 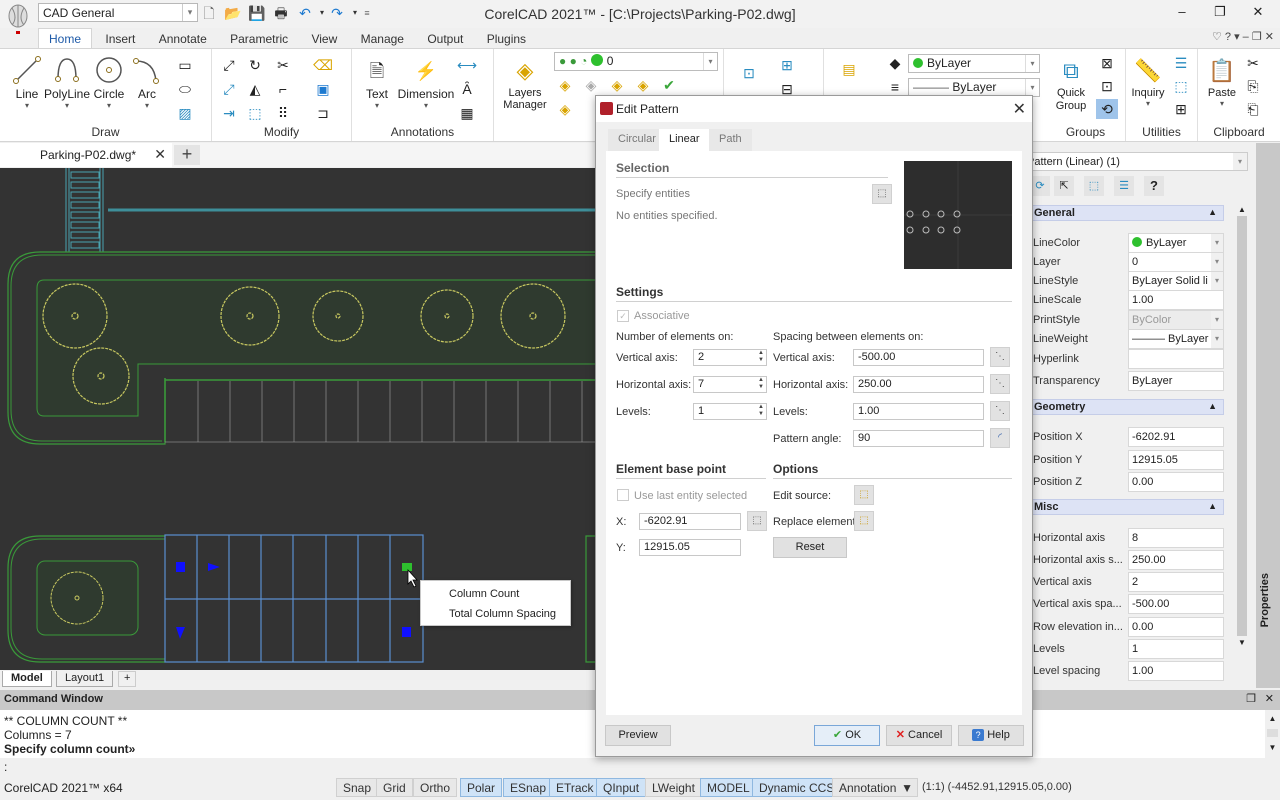 I want to click on linear-dimension-icon: ⟷, so click(x=467, y=65).